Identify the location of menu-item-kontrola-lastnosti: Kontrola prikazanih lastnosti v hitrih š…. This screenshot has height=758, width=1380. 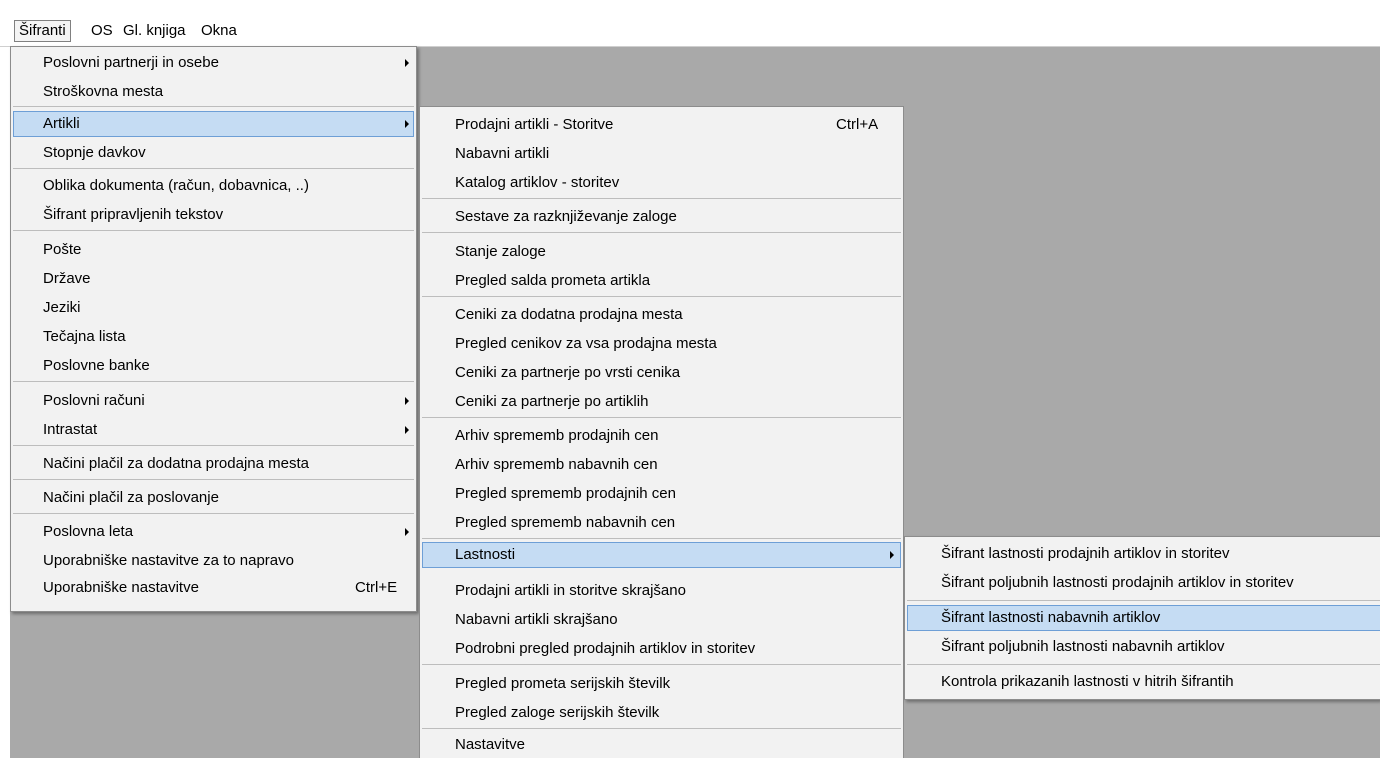
(1143, 682).